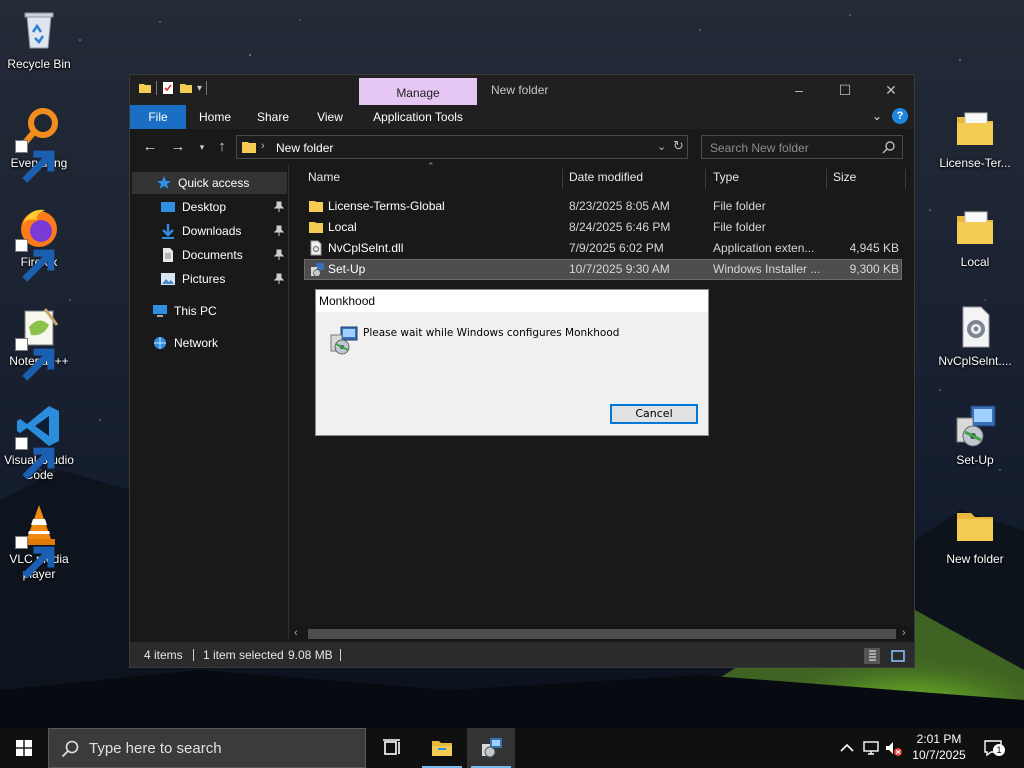 The width and height of the screenshot is (1024, 768). What do you see at coordinates (178, 147) in the screenshot?
I see `forward-arrow-icon: →` at bounding box center [178, 147].